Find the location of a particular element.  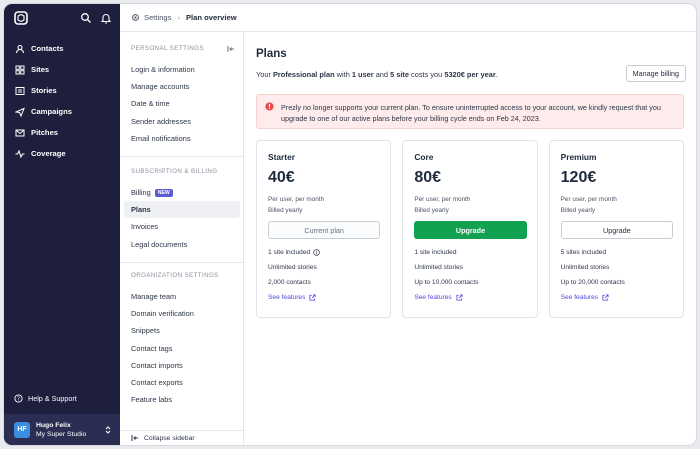

settings-item-label: Date & time is located at coordinates (150, 104).